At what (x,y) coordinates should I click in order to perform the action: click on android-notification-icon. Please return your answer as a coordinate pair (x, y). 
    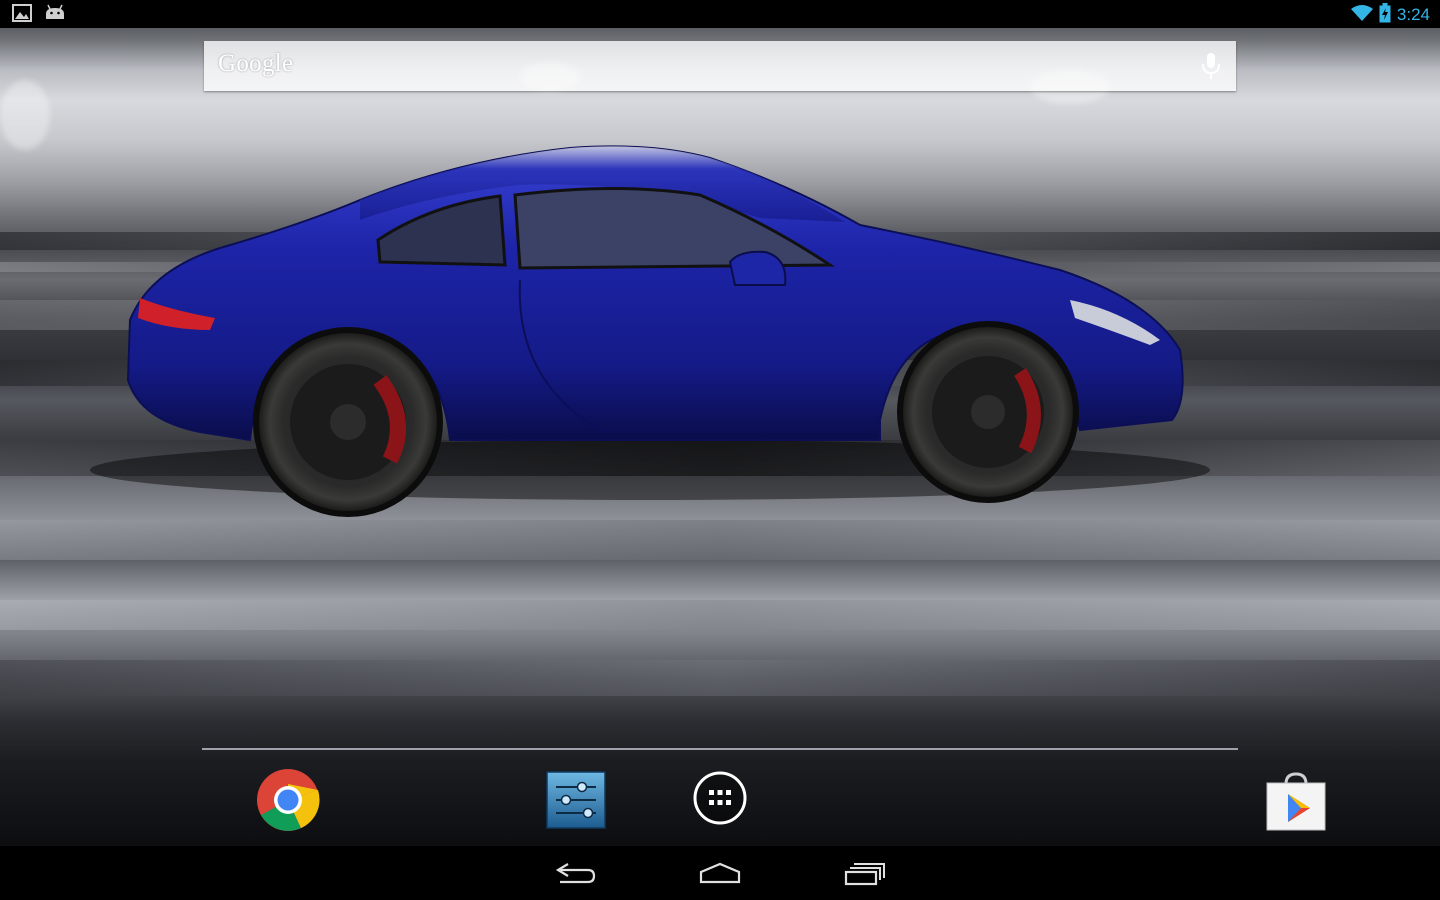
    Looking at the image, I should click on (55, 15).